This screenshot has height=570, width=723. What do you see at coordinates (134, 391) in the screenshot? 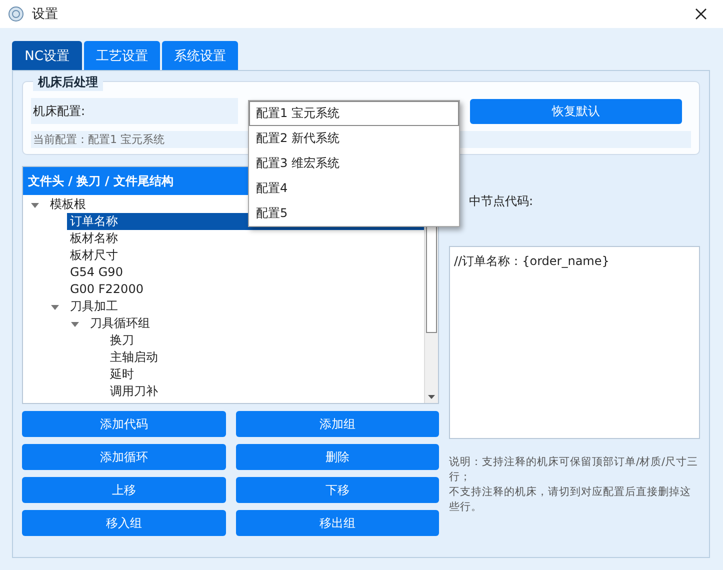
I see `tree-item: 调用刀补` at bounding box center [134, 391].